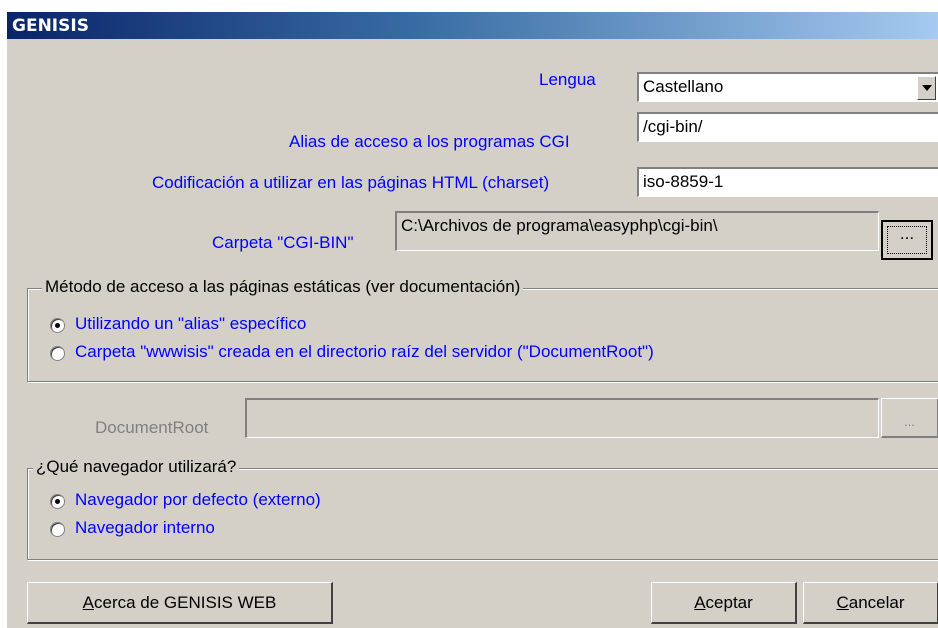 The image size is (938, 628). What do you see at coordinates (482, 514) in the screenshot?
I see `navegador-group` at bounding box center [482, 514].